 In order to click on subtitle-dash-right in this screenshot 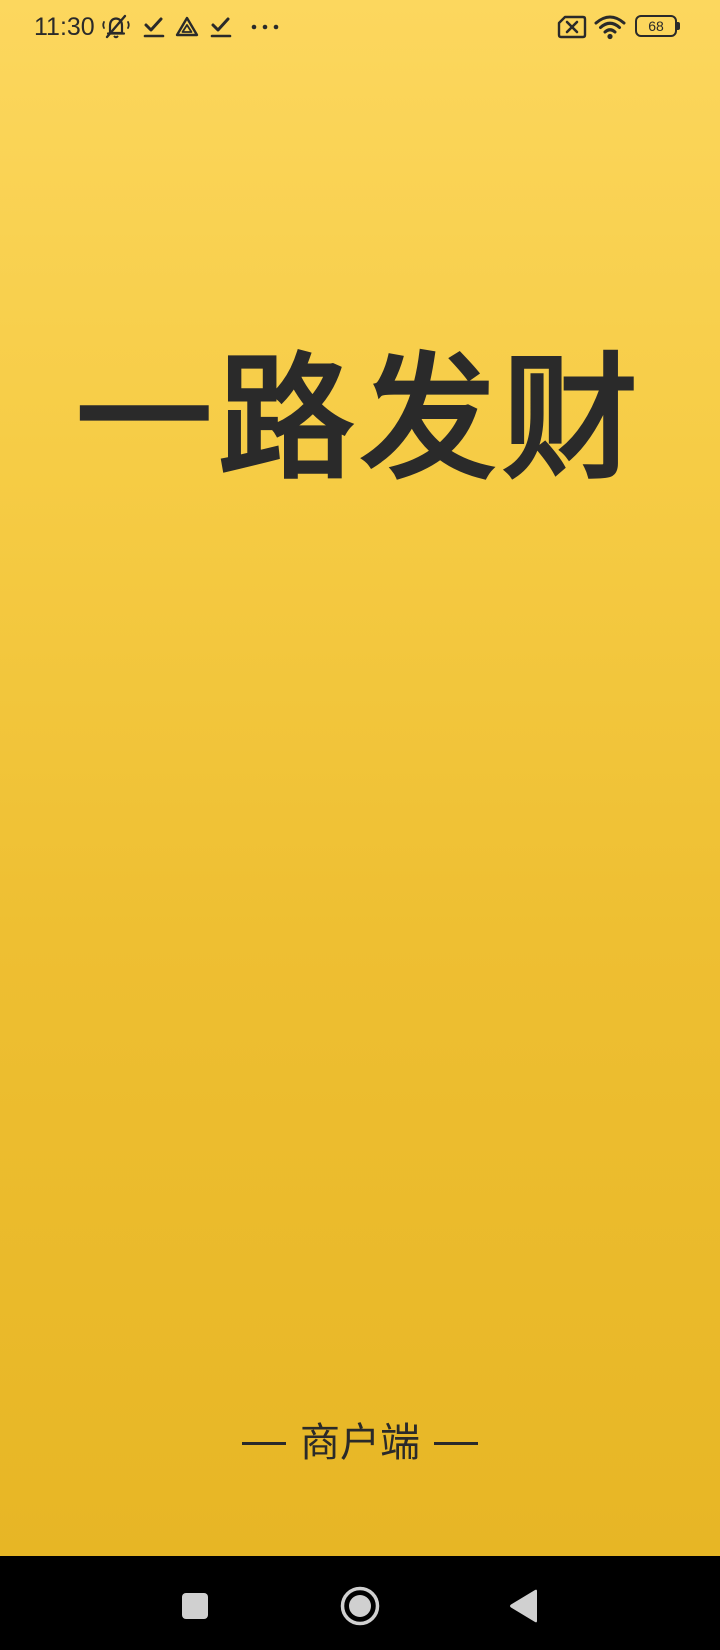, I will do `click(456, 1443)`.